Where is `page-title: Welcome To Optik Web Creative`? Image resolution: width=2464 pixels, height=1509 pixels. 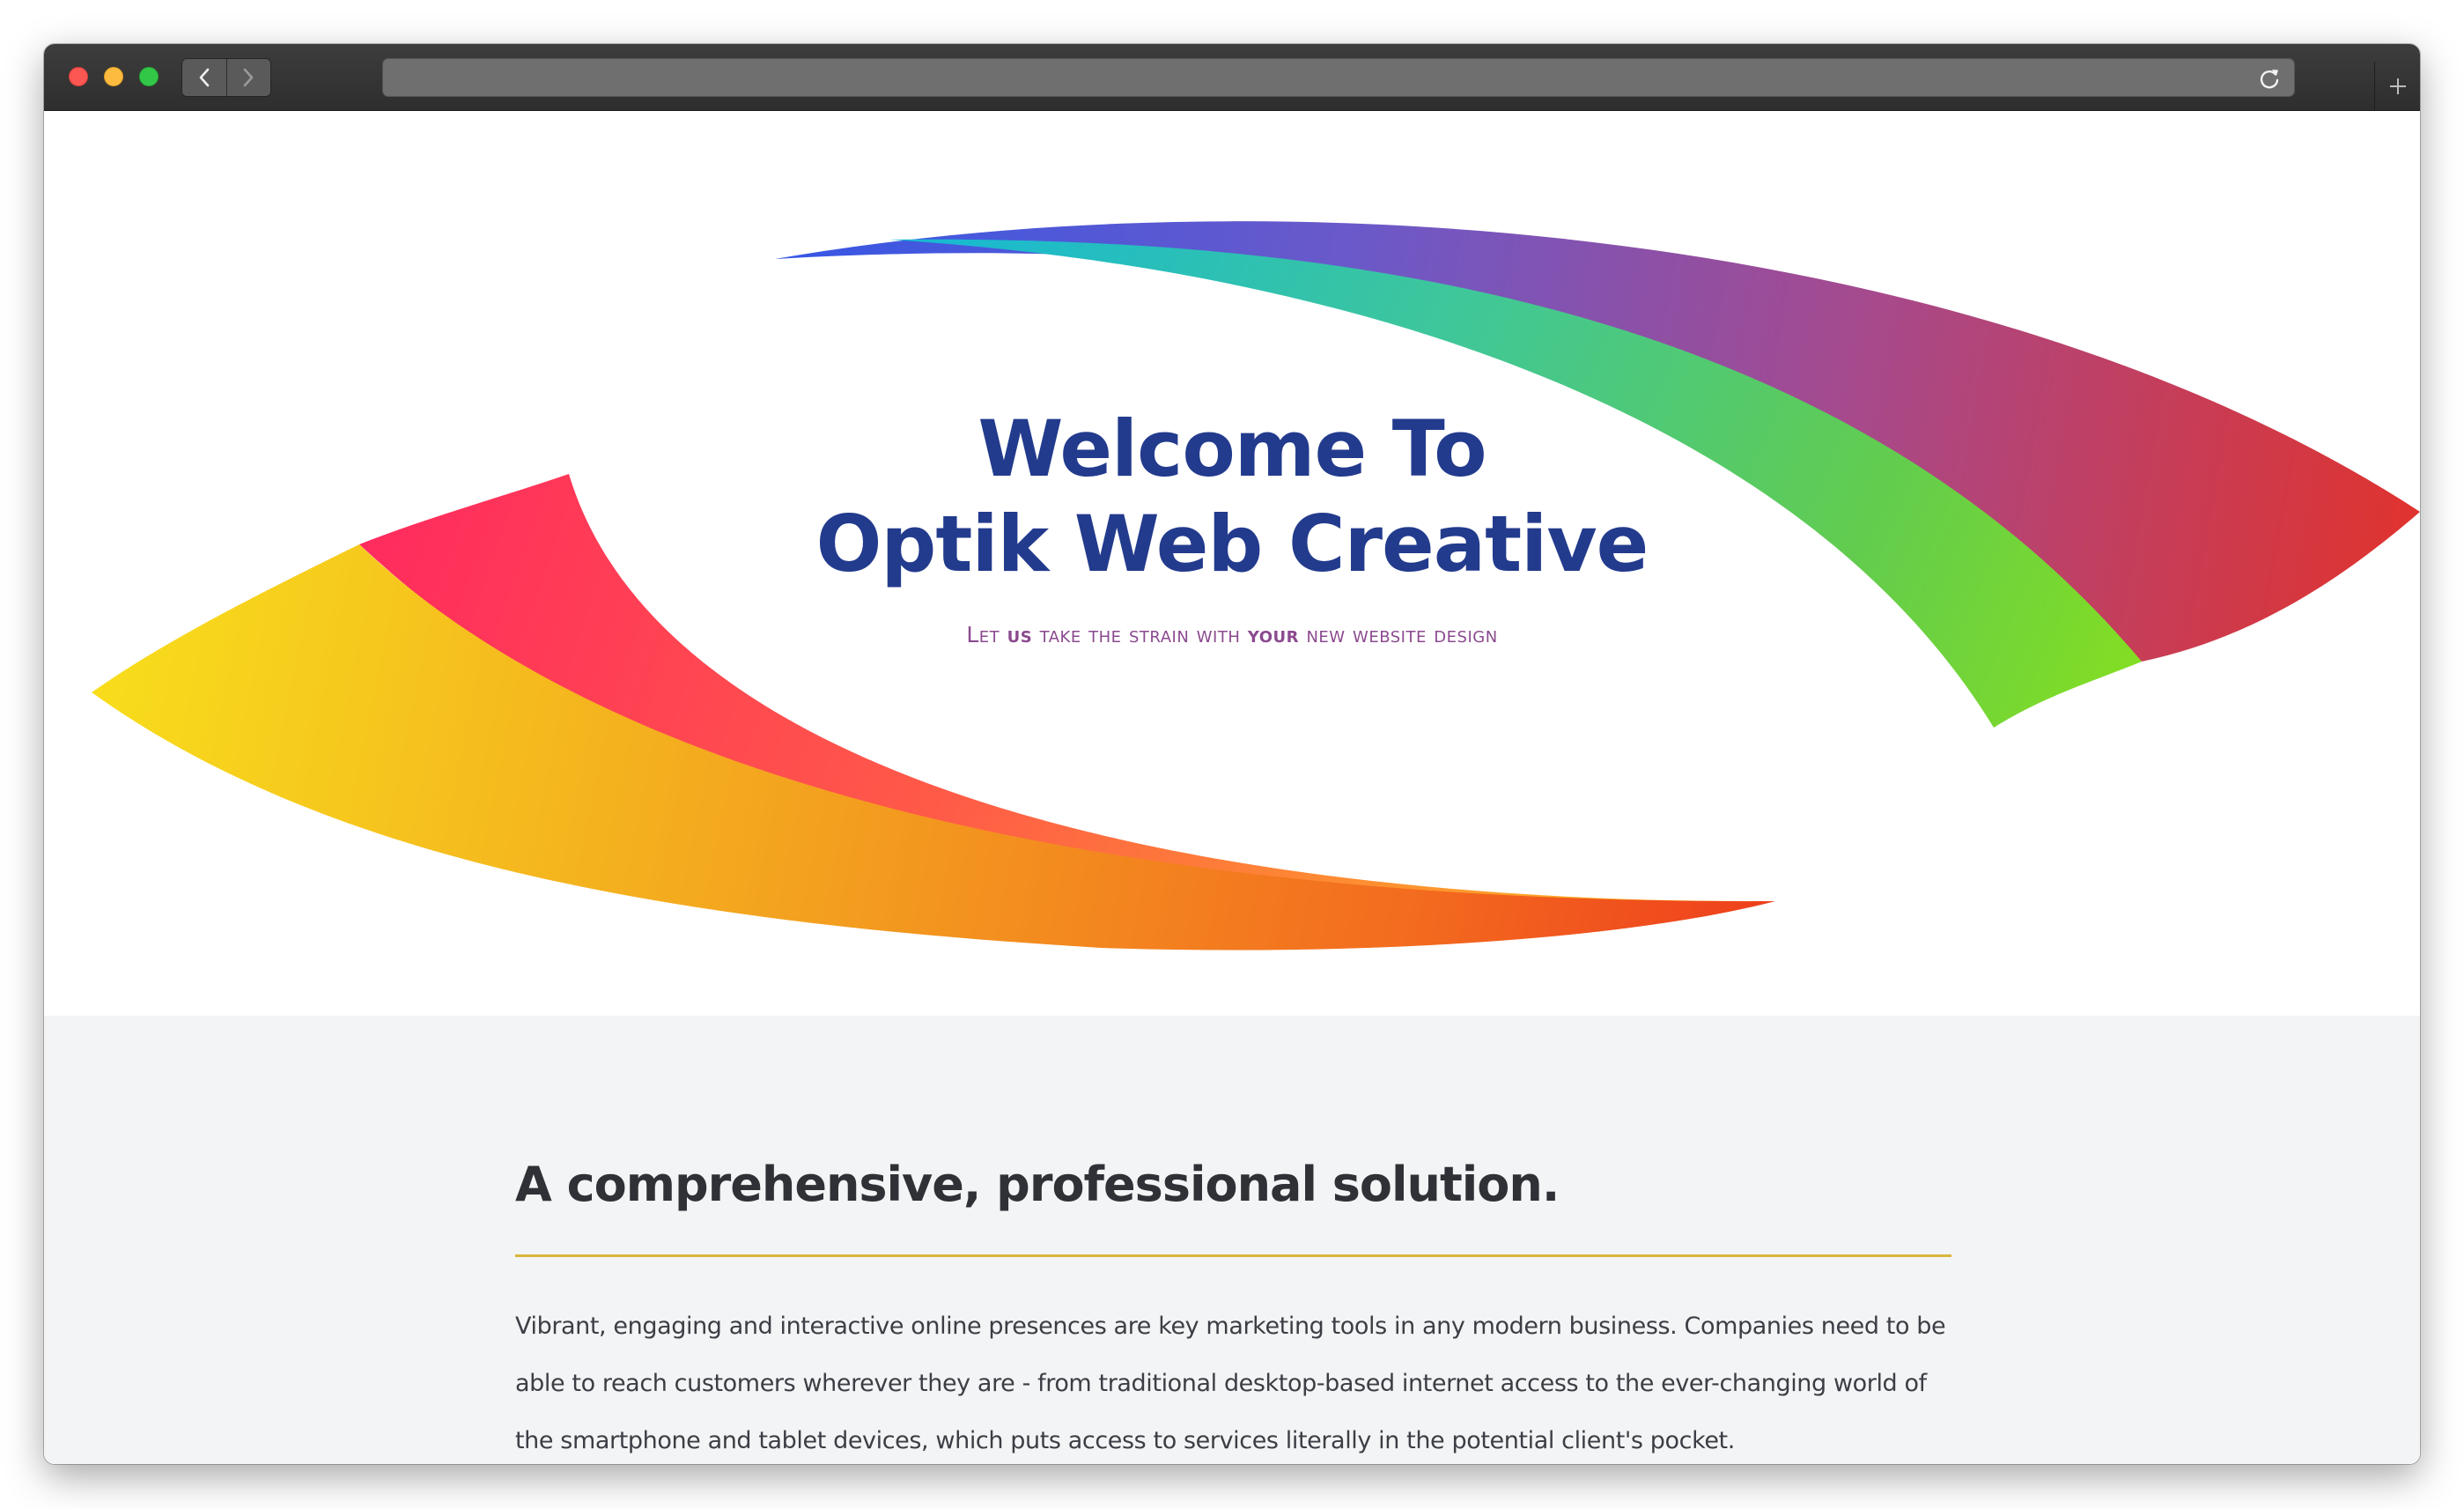
page-title: Welcome To Optik Web Creative is located at coordinates (1232, 497).